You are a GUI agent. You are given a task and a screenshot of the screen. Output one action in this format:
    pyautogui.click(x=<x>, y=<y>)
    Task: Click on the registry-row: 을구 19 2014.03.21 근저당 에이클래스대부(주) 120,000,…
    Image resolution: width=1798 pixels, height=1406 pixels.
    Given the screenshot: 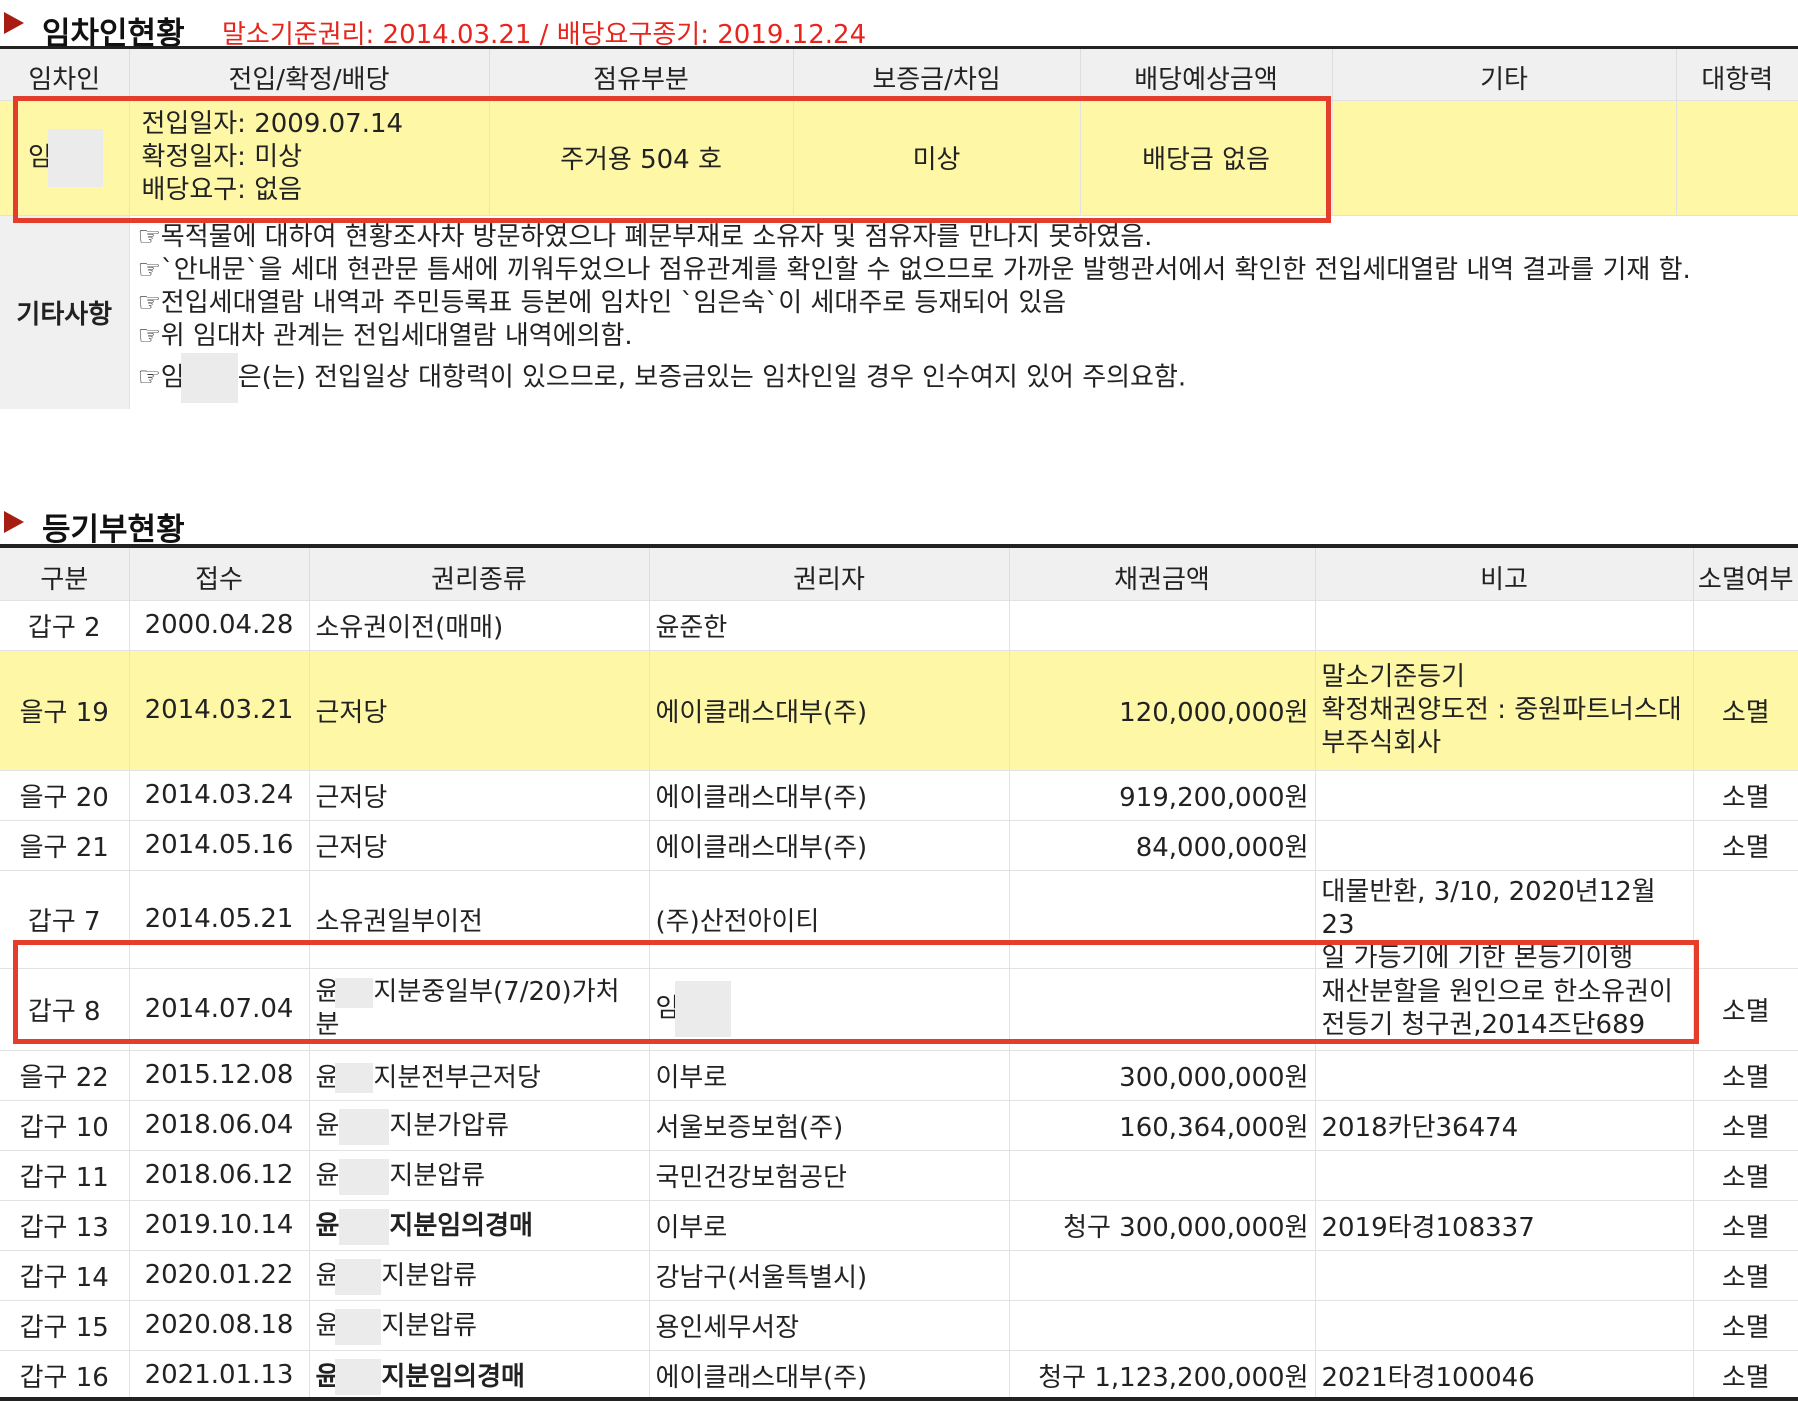 What is the action you would take?
    pyautogui.click(x=899, y=709)
    